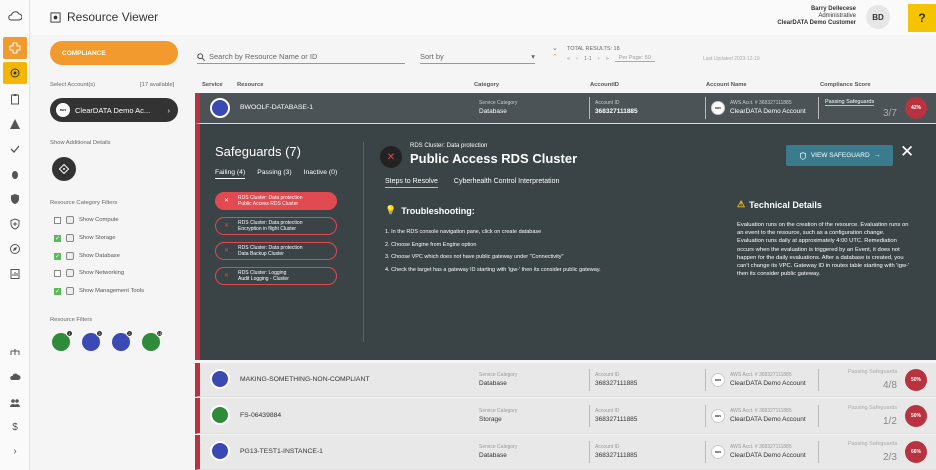 This screenshot has width=936, height=470. What do you see at coordinates (86, 220) in the screenshot?
I see `filter-compute: Show Compute` at bounding box center [86, 220].